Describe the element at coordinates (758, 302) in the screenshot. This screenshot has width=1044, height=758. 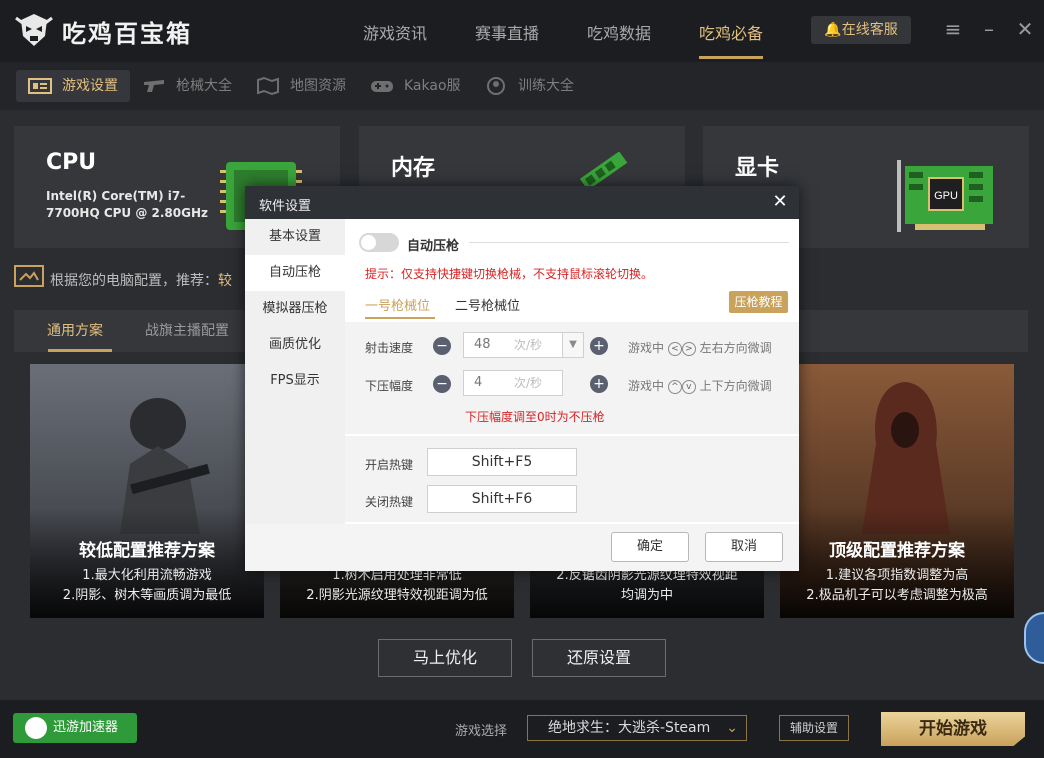
I see `recoil-tutorial-button: 压枪教程` at that location.